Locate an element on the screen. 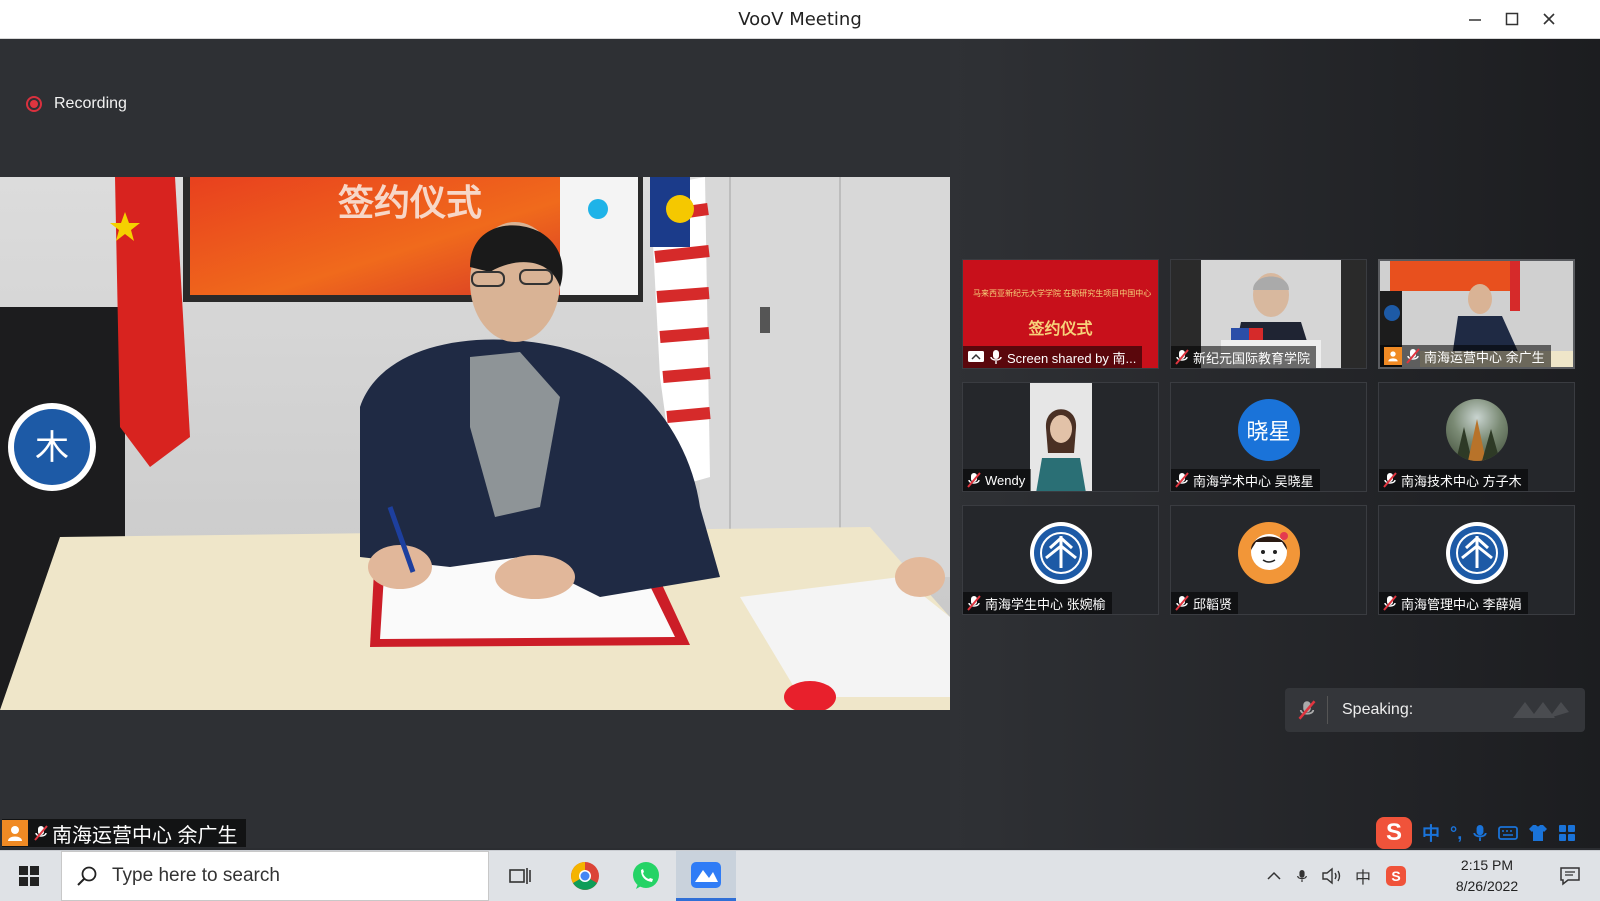 This screenshot has width=1600, height=901. window-title: VooV Meeting is located at coordinates (800, 19).